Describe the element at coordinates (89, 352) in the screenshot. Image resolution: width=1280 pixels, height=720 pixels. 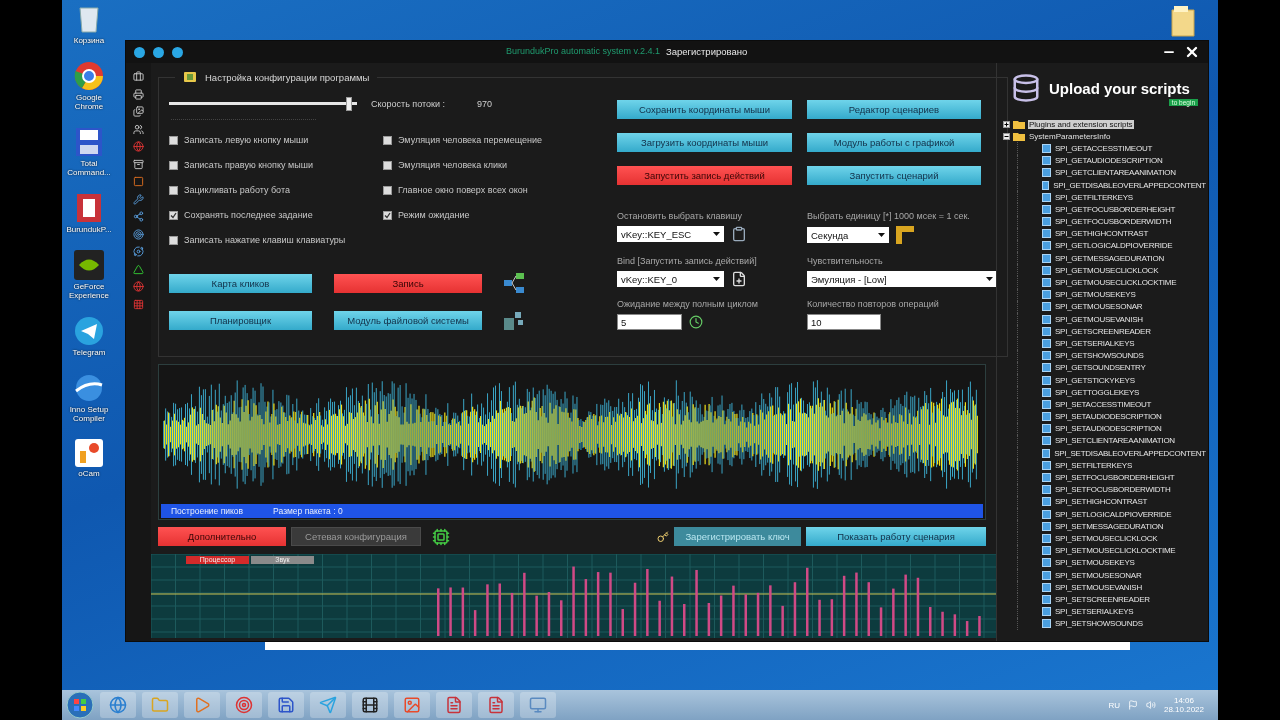
I see `desktop-icon-label: Telegram` at that location.